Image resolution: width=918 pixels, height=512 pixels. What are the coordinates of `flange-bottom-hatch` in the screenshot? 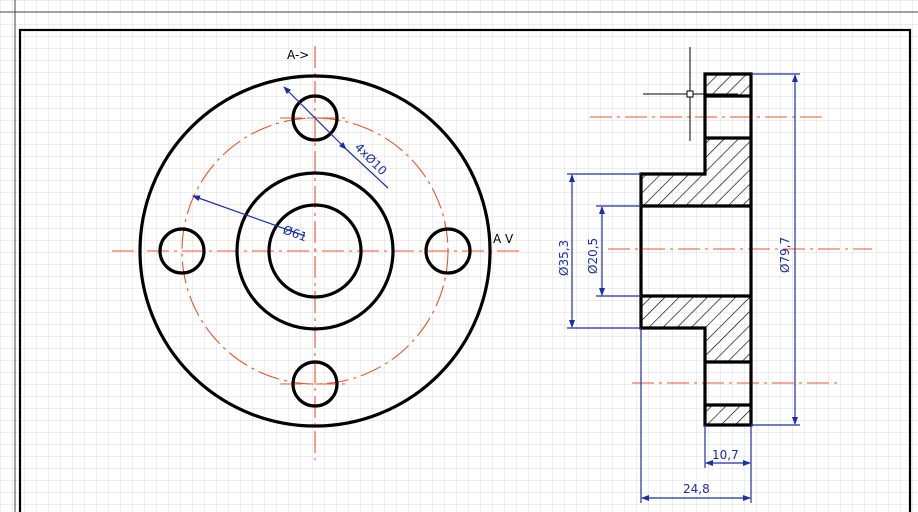 It's located at (728, 415).